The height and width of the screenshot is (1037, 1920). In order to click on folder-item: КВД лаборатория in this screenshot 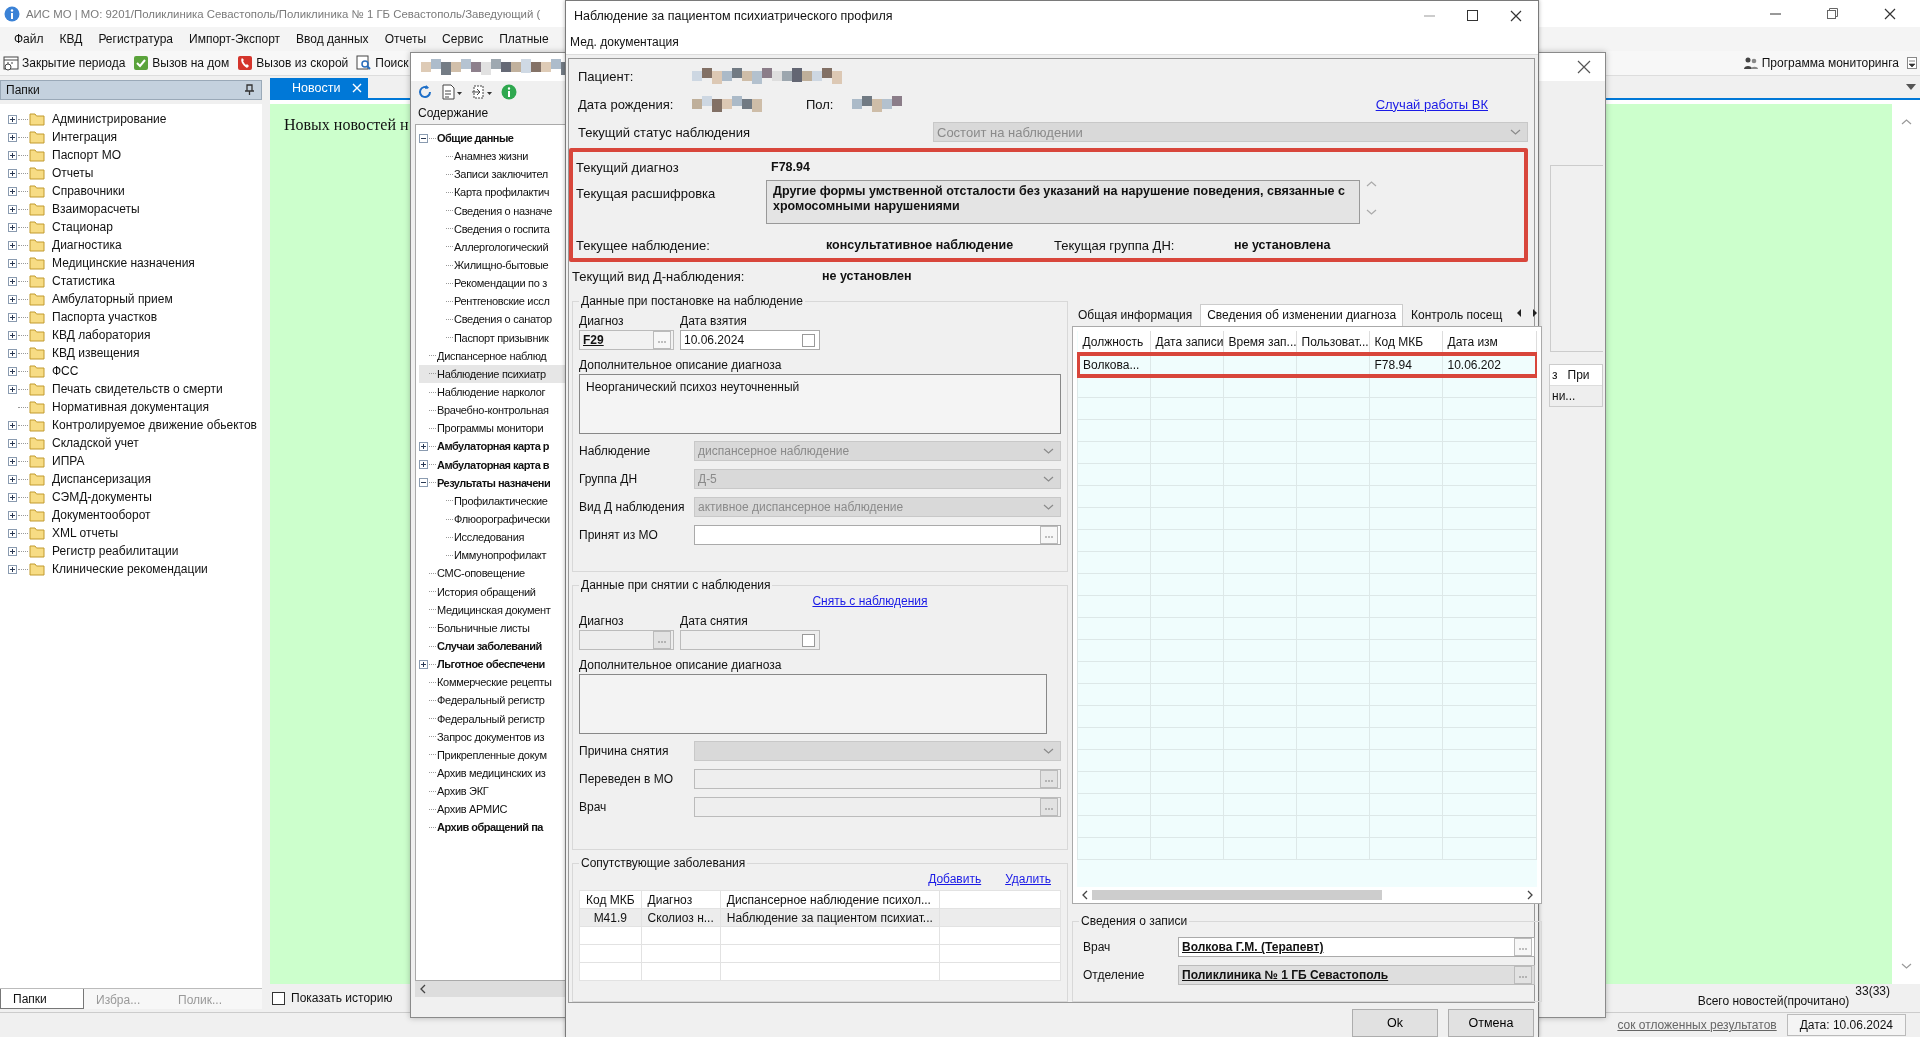, I will do `click(131, 335)`.